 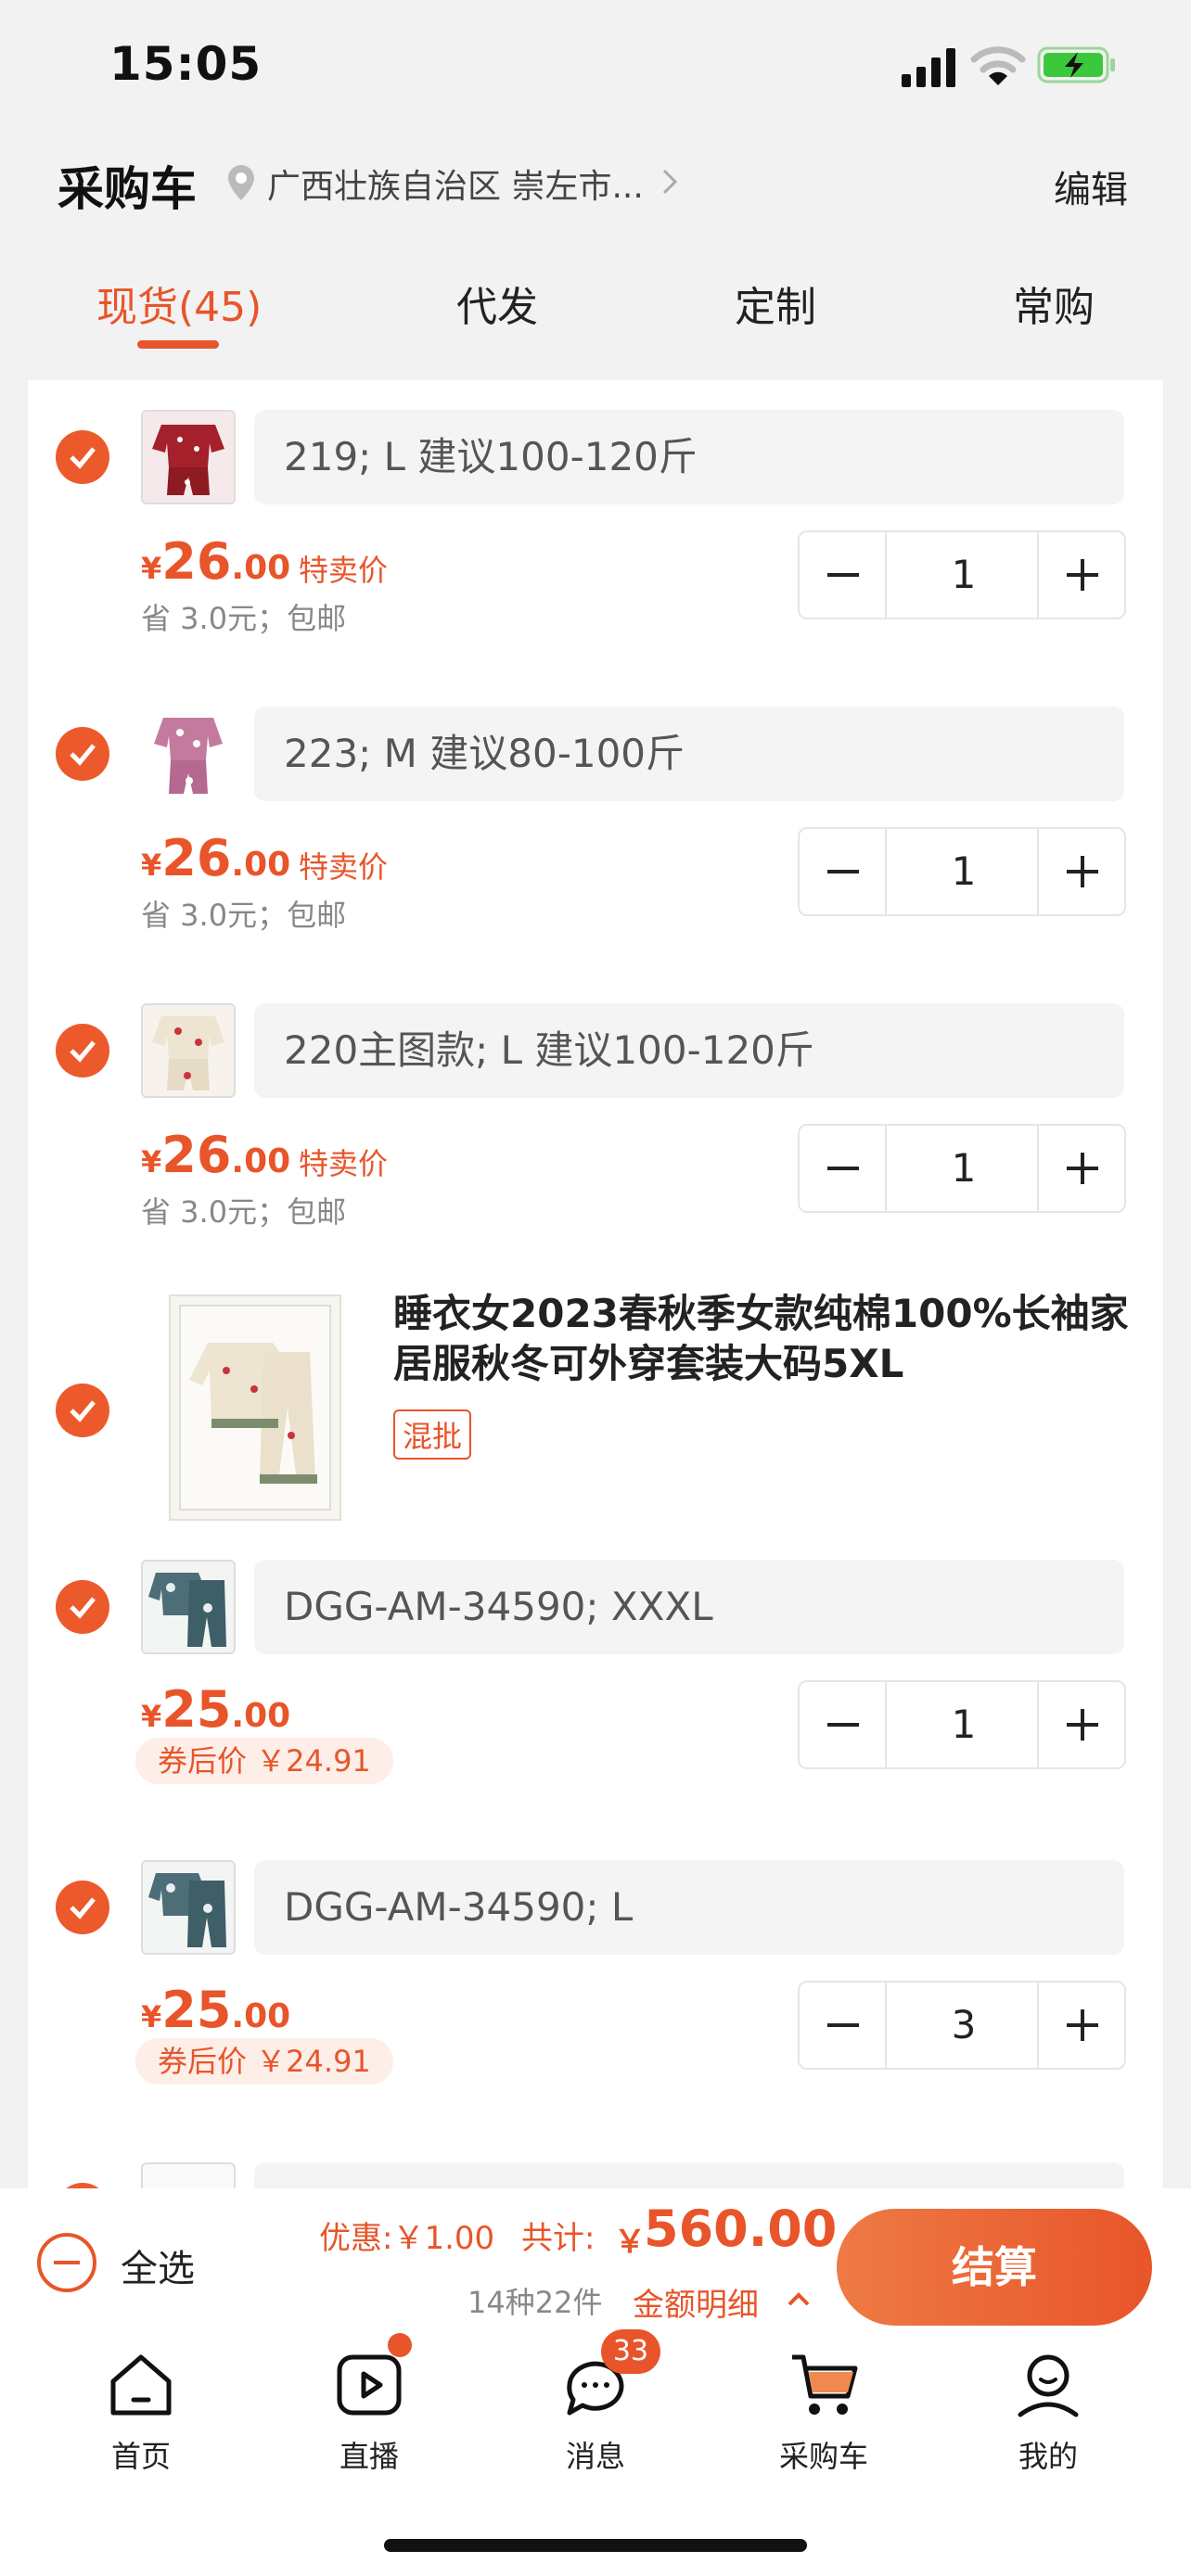 What do you see at coordinates (630, 2352) in the screenshot?
I see `message-count-badge: 33` at bounding box center [630, 2352].